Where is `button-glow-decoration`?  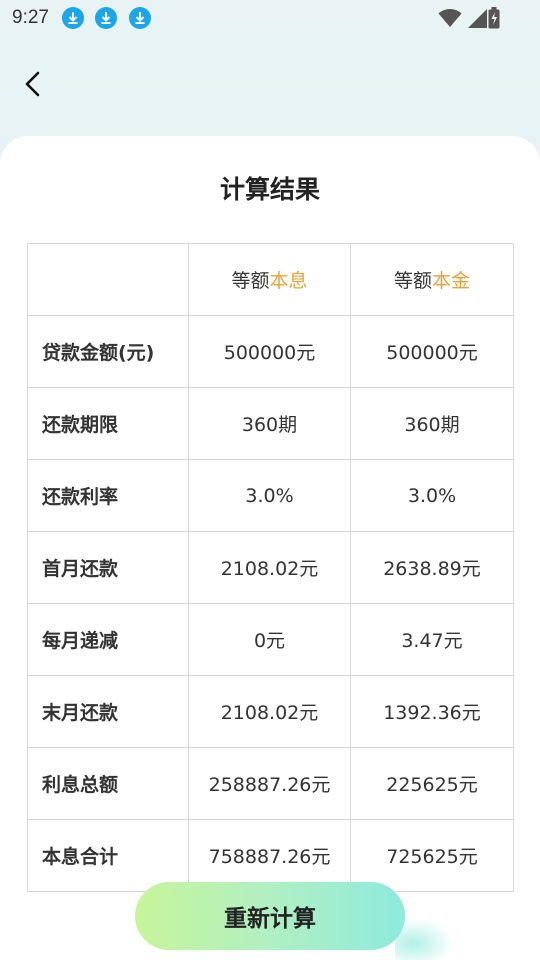 button-glow-decoration is located at coordinates (425, 939).